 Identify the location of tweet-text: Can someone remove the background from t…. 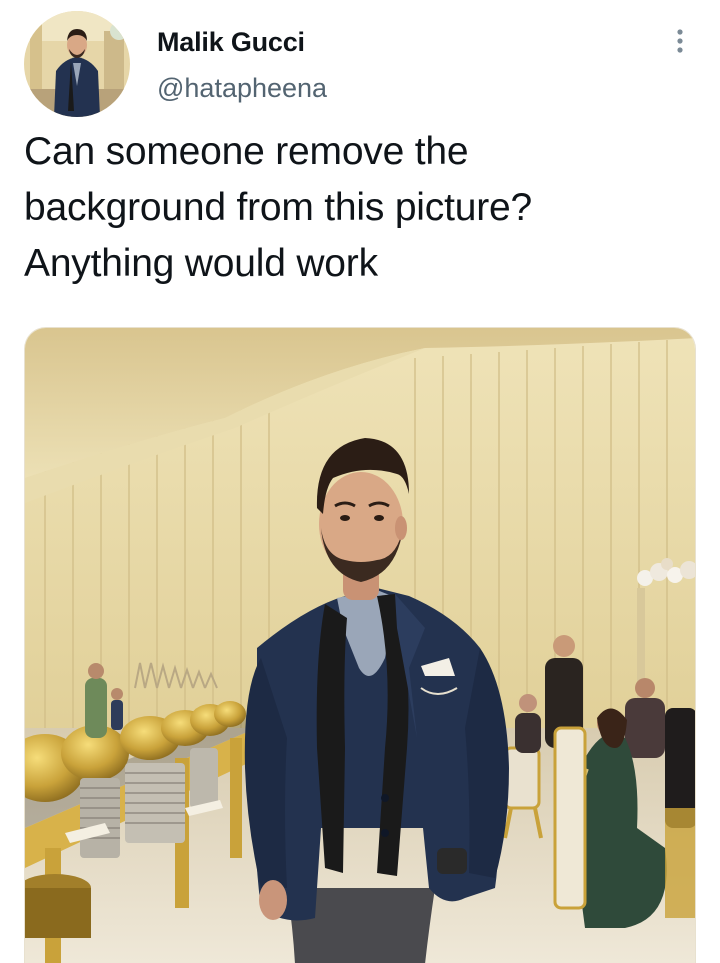
(278, 207).